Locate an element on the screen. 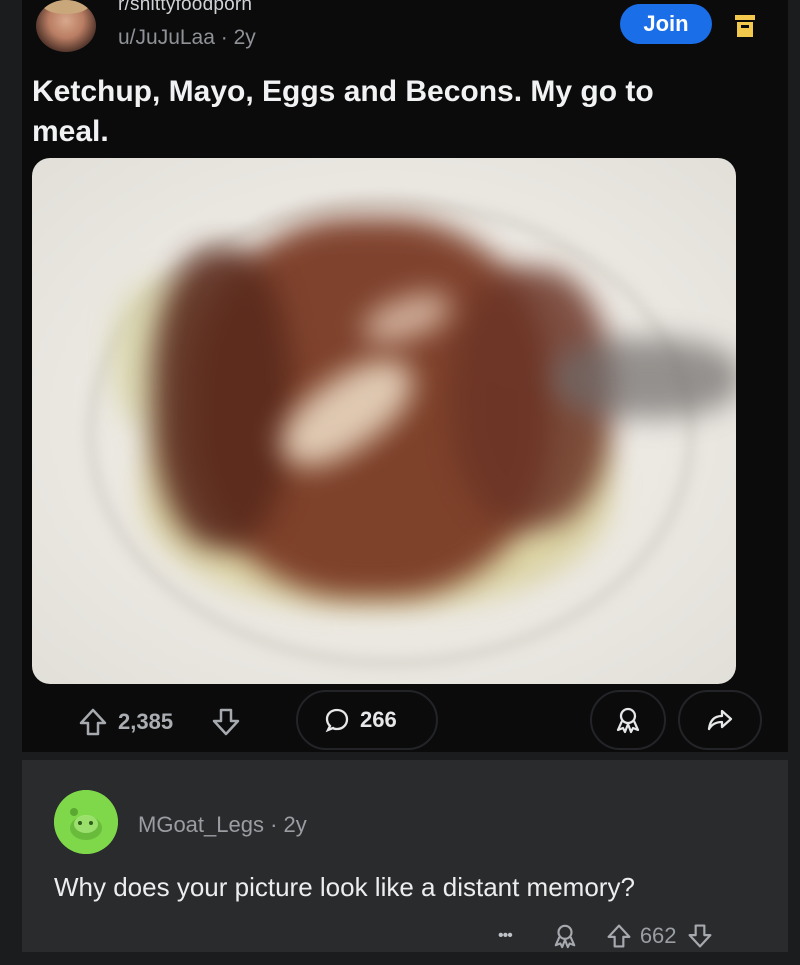 The width and height of the screenshot is (800, 965). bacon-strip-left is located at coordinates (222, 398).